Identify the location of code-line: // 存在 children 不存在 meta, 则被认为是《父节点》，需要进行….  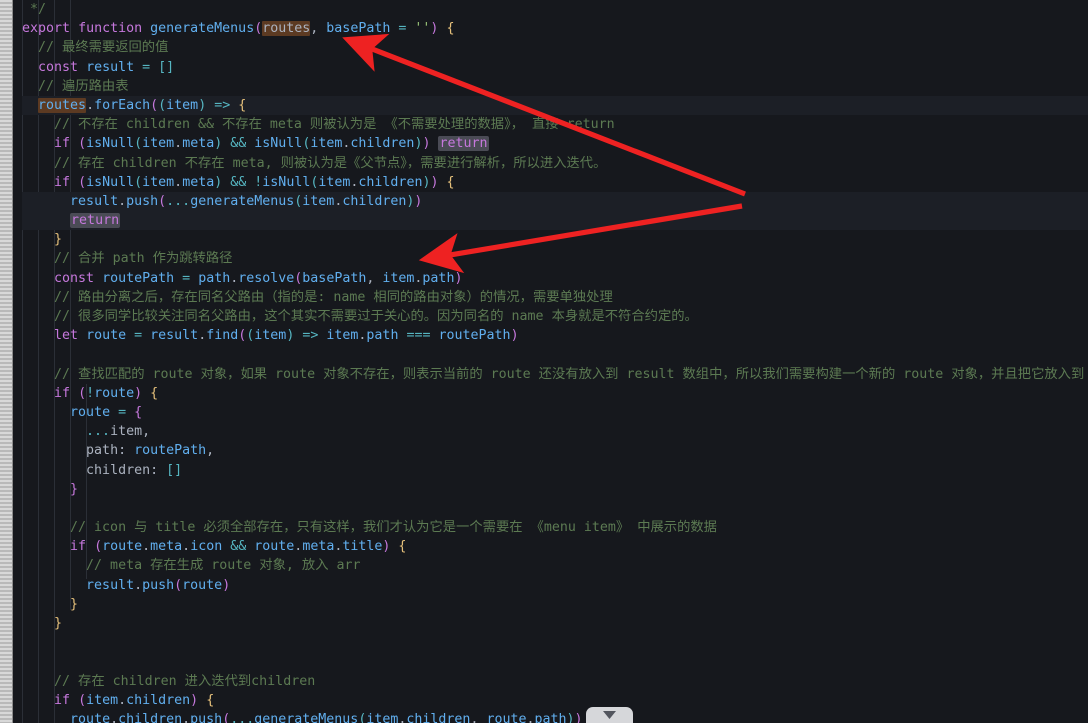
(555, 163).